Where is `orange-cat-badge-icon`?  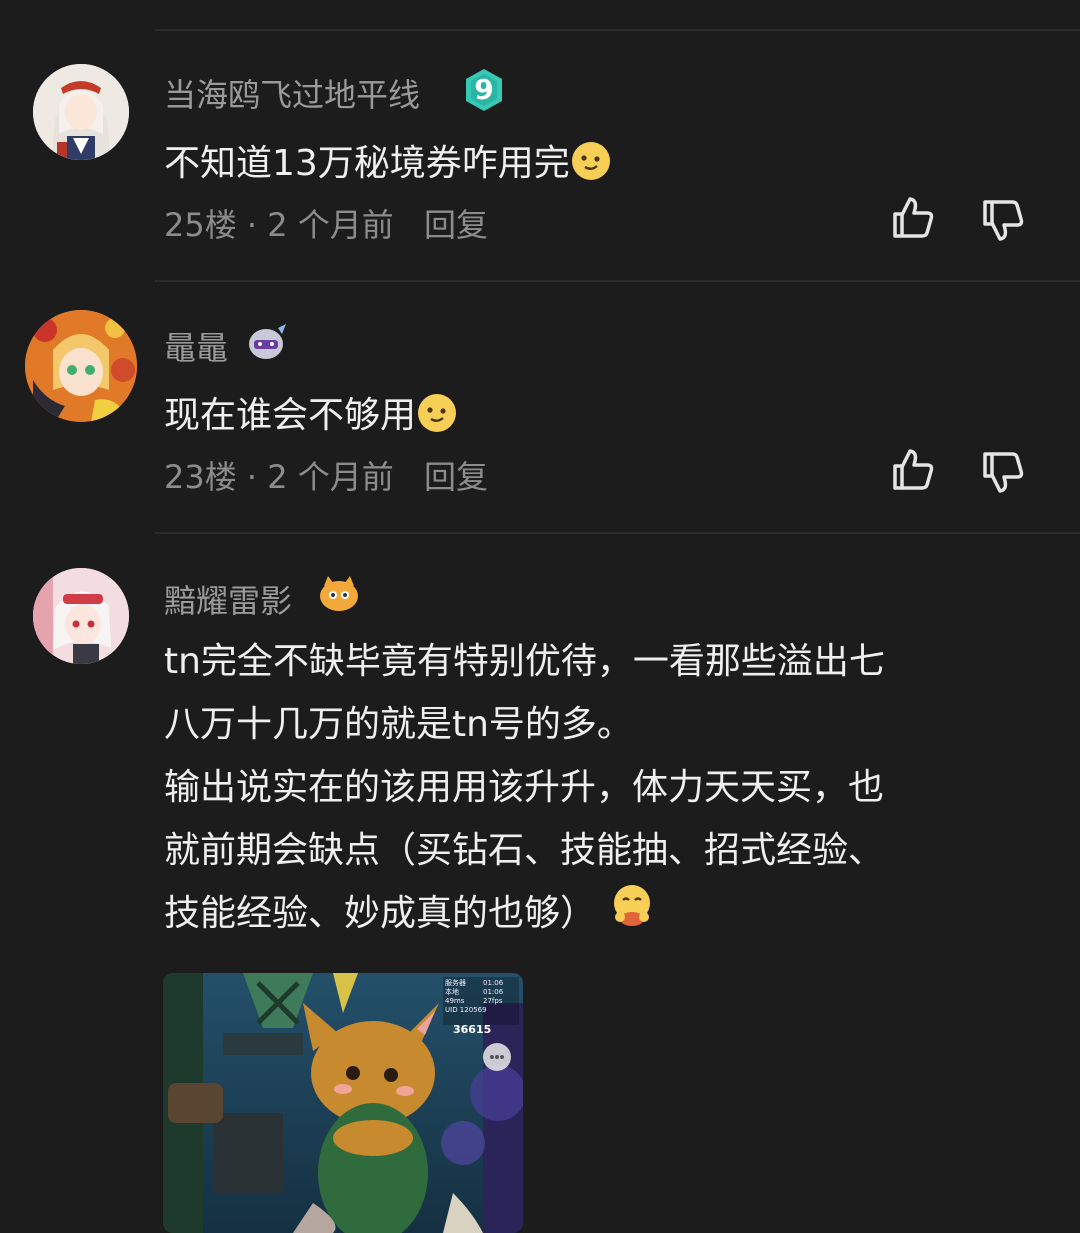
orange-cat-badge-icon is located at coordinates (339, 594).